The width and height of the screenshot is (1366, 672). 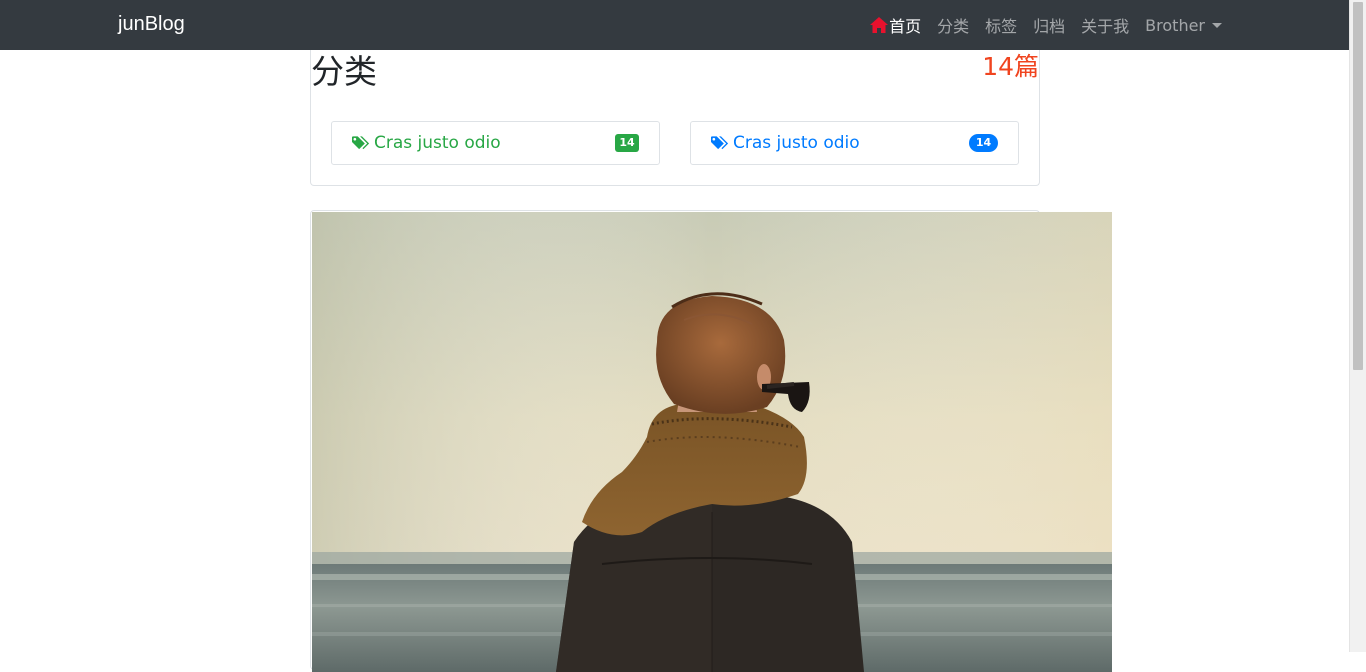 What do you see at coordinates (953, 25) in the screenshot?
I see `nav-item-category: 分类` at bounding box center [953, 25].